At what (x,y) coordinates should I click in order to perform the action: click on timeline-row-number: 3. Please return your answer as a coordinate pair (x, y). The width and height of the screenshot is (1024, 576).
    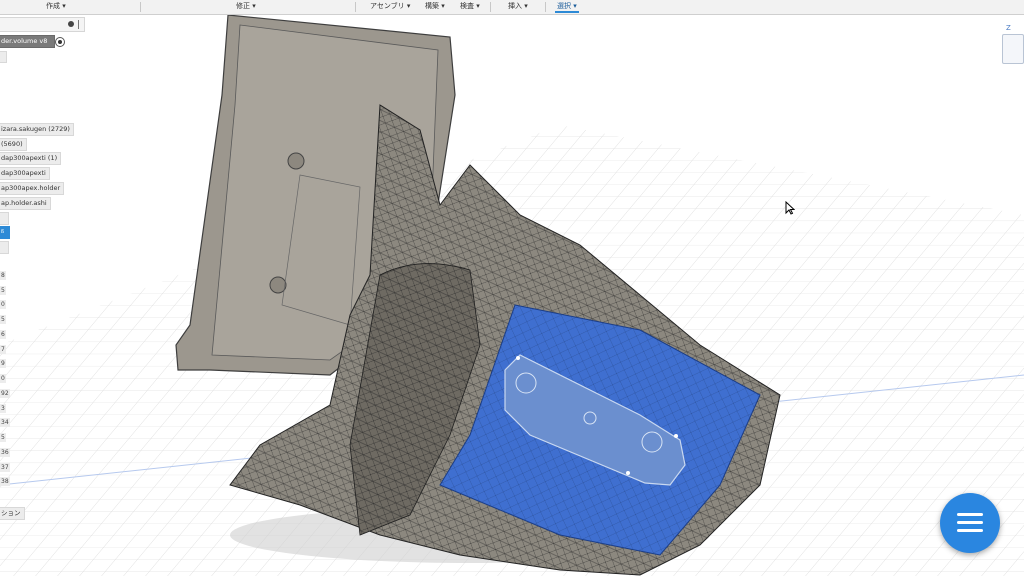
    Looking at the image, I should click on (3, 408).